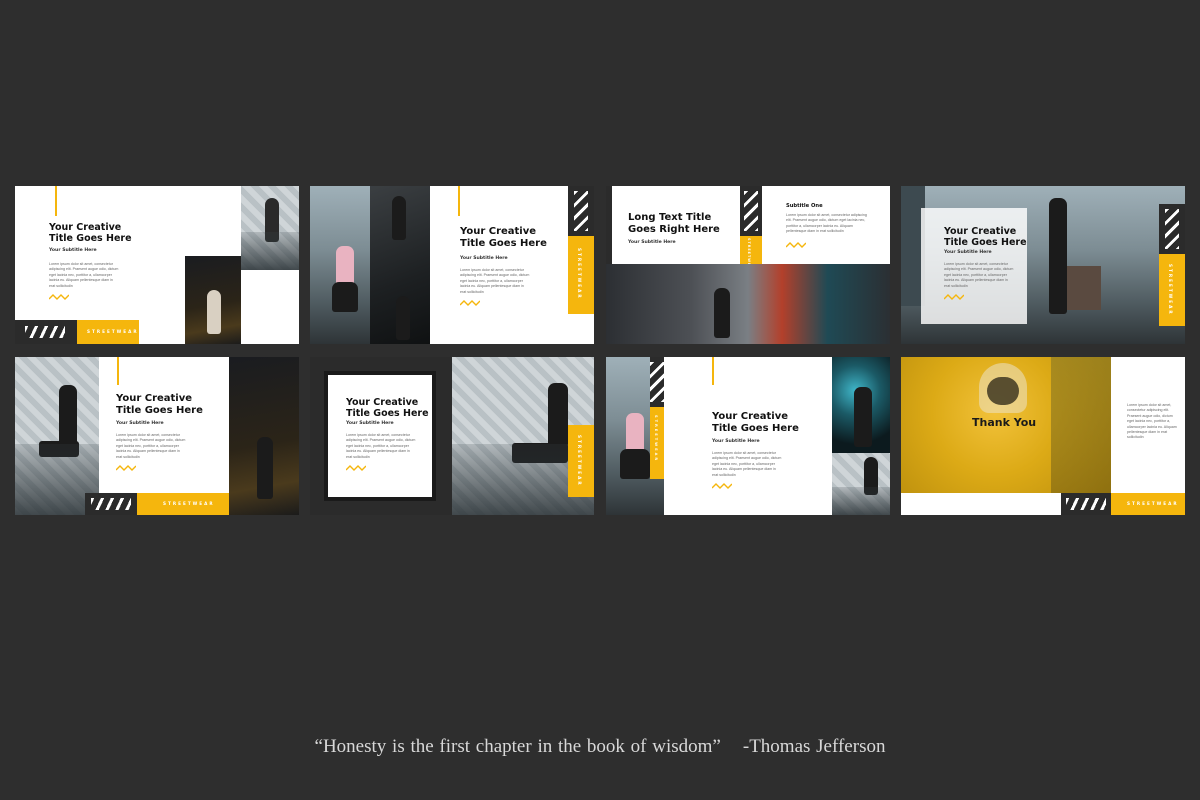  What do you see at coordinates (57, 436) in the screenshot?
I see `photo-wall-sitting` at bounding box center [57, 436].